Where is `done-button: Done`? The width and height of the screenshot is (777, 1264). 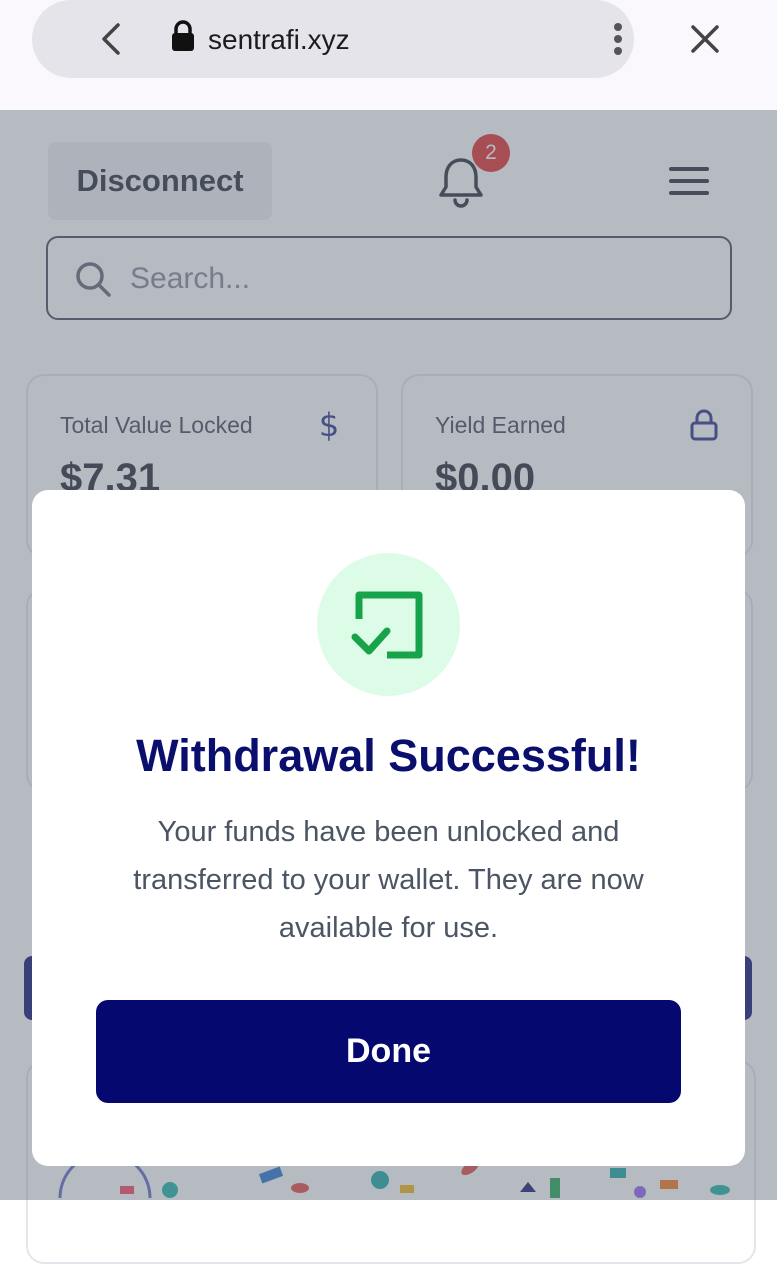
done-button: Done is located at coordinates (388, 1051).